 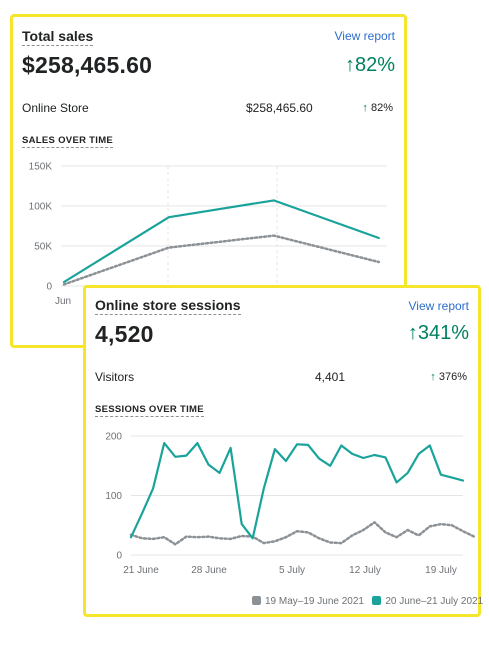 What do you see at coordinates (256, 600) in the screenshot?
I see `legend-swatch-previous` at bounding box center [256, 600].